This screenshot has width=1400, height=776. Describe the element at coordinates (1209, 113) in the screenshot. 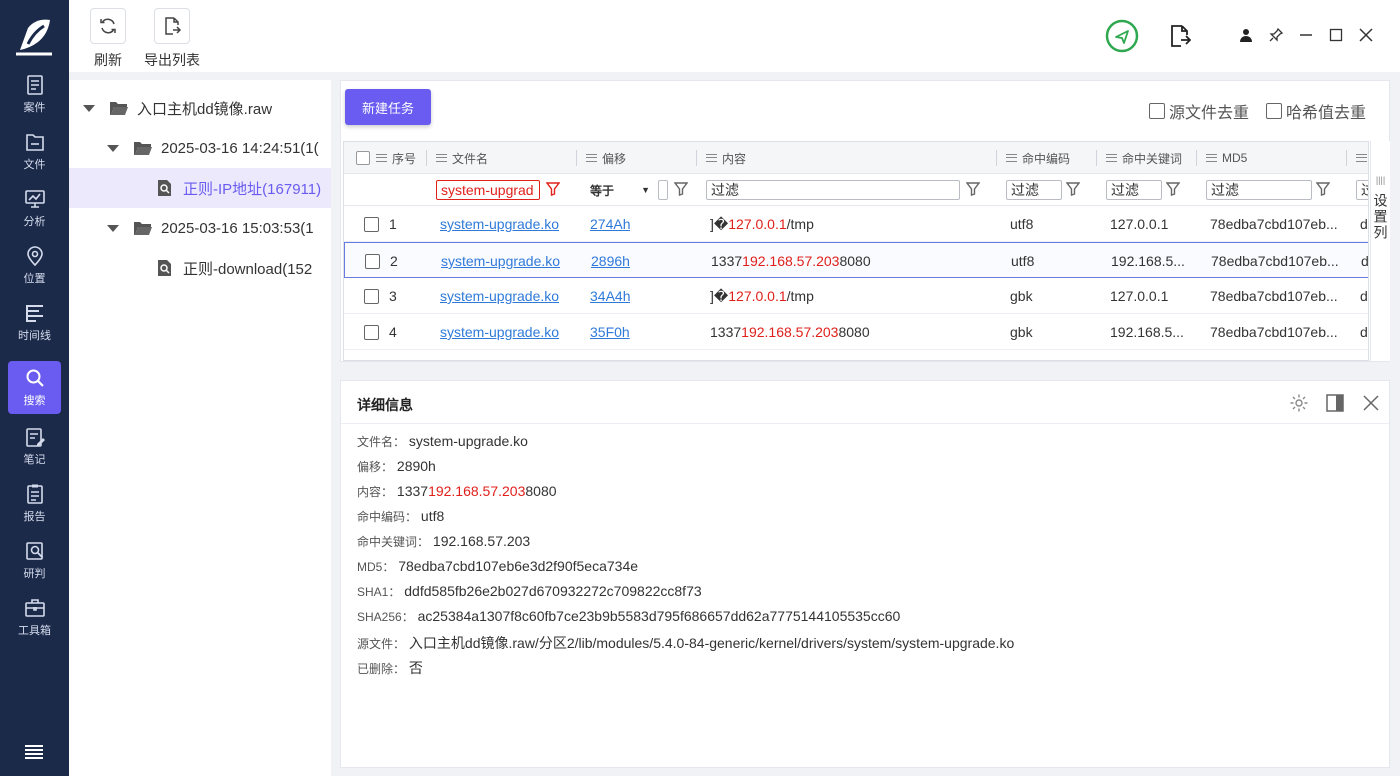

I see `dedup-source-label: 源文件去重` at that location.